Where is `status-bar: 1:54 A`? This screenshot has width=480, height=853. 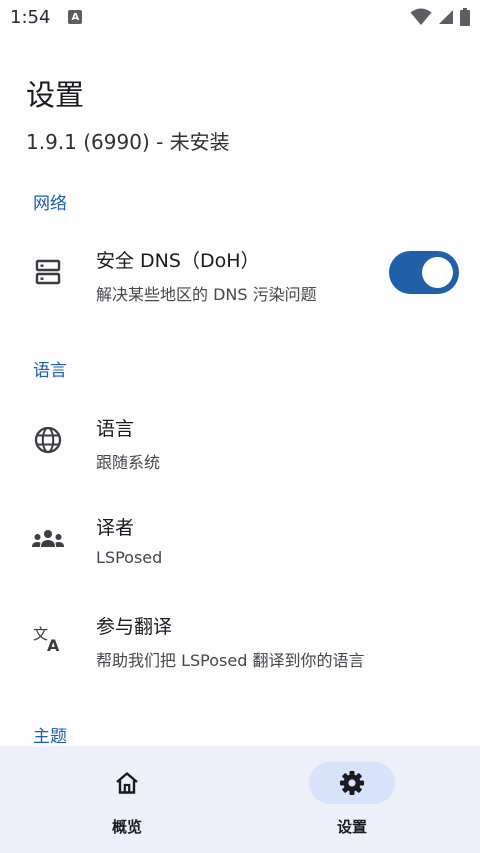
status-bar: 1:54 A is located at coordinates (240, 17).